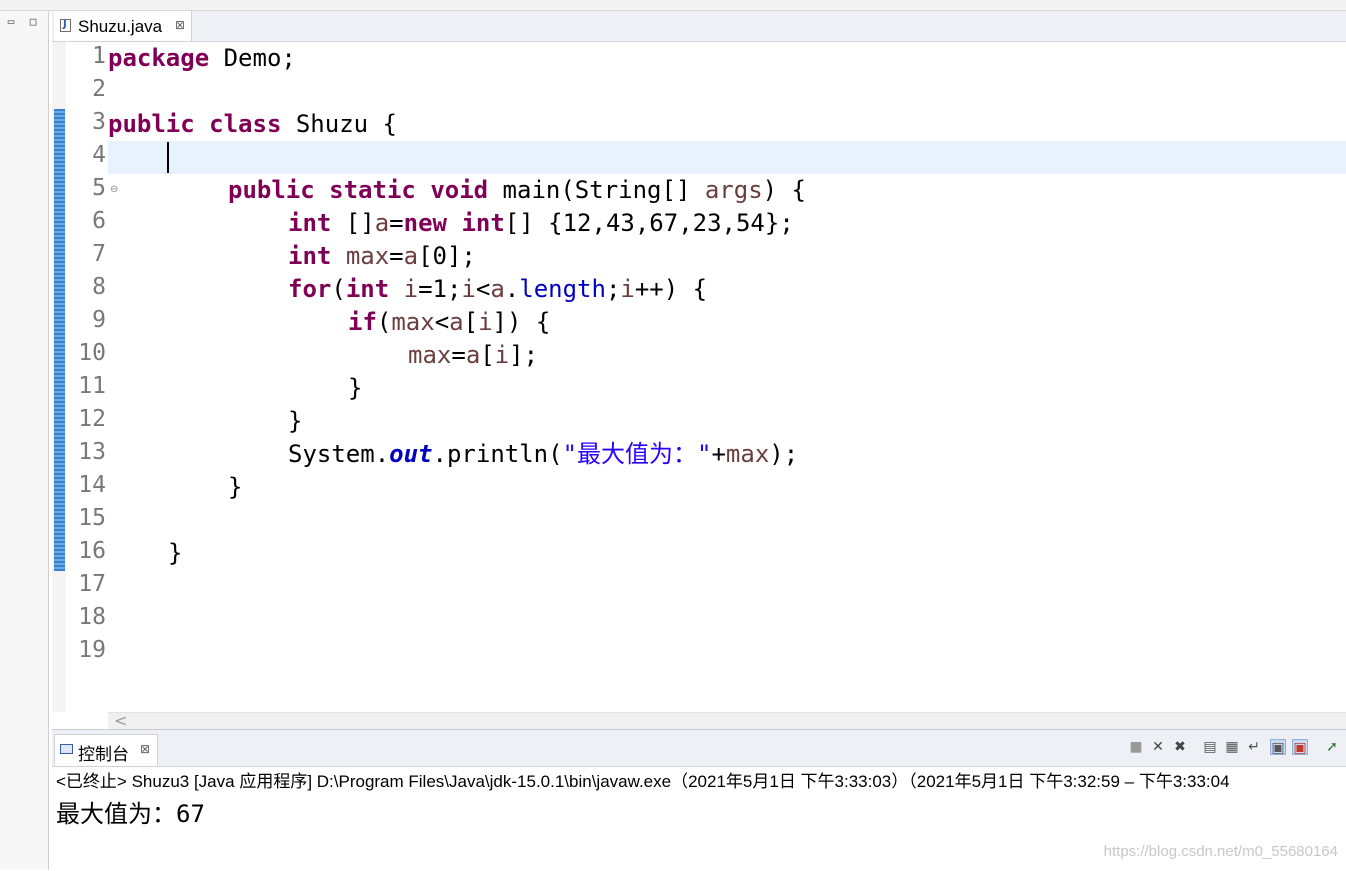 The width and height of the screenshot is (1346, 871). Describe the element at coordinates (1220, 851) in the screenshot. I see `watermark: https://blog.csdn.net/m0_55680164` at that location.